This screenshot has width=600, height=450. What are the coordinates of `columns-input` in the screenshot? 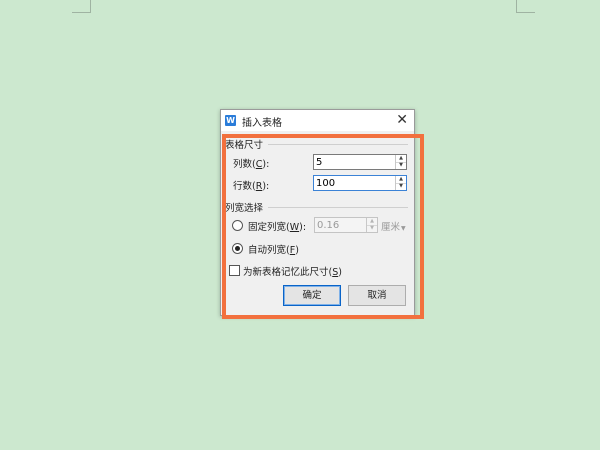 It's located at (346, 162).